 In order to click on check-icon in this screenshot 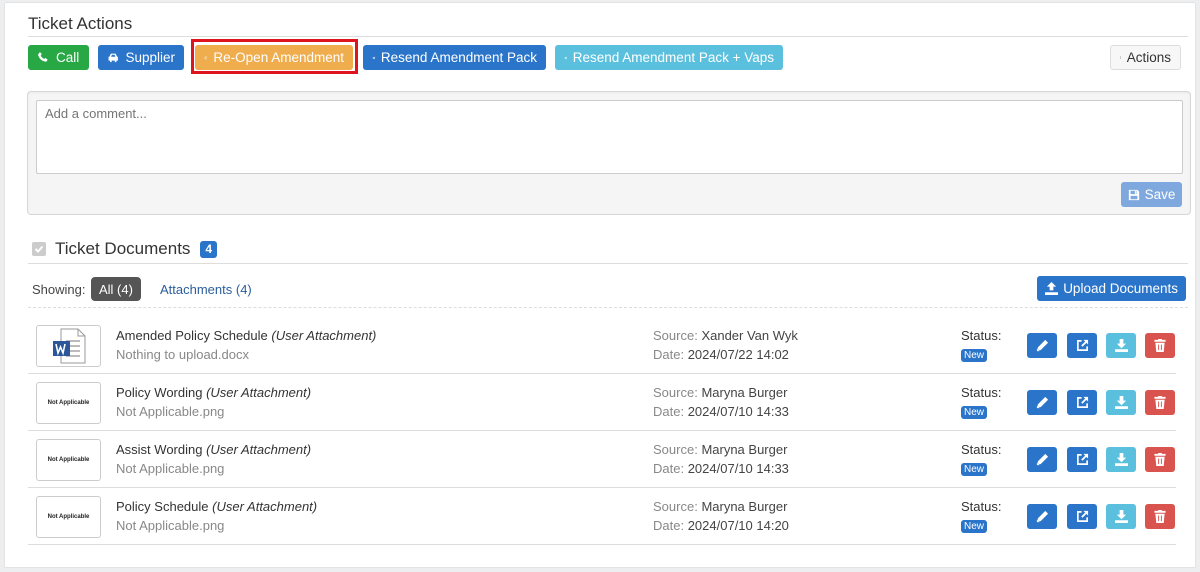, I will do `click(39, 249)`.